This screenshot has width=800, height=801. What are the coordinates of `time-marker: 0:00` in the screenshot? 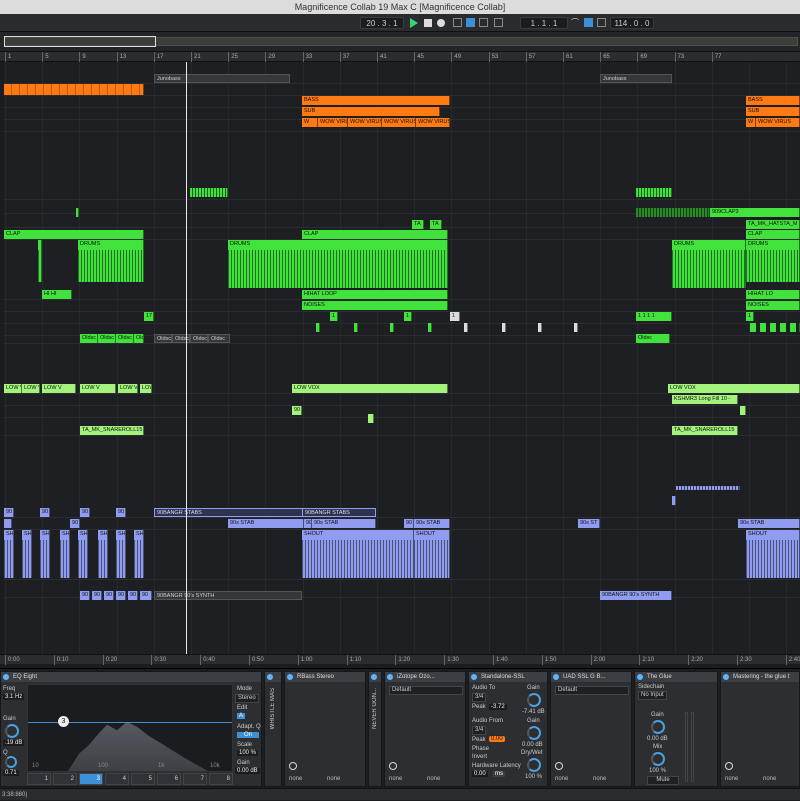 It's located at (12, 660).